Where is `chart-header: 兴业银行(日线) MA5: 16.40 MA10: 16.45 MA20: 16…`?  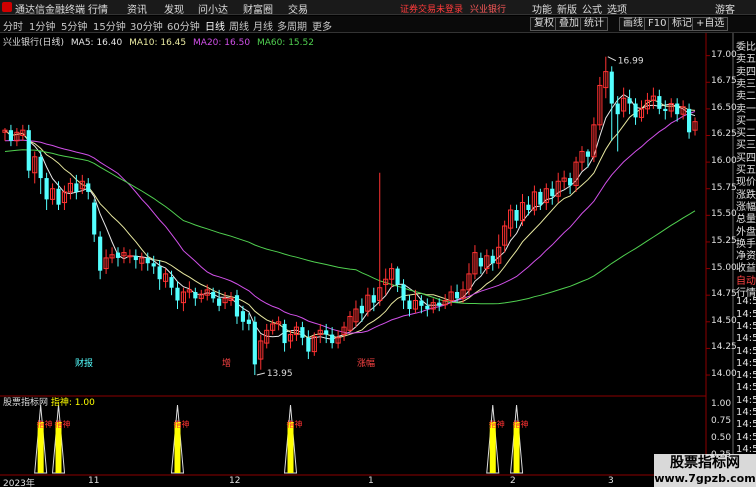
chart-header: 兴业银行(日线) MA5: 16.40 MA10: 16.45 MA20: 16… is located at coordinates (160, 41).